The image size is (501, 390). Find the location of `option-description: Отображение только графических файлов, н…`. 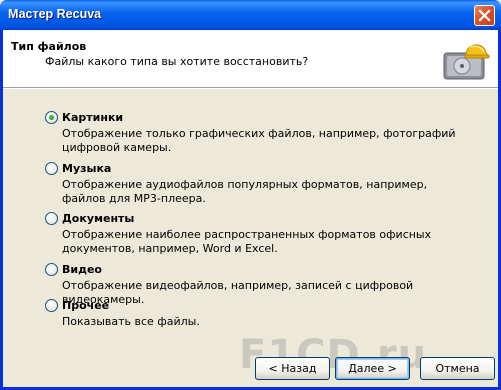

option-description: Отображение только графических файлов, н… is located at coordinates (259, 140).